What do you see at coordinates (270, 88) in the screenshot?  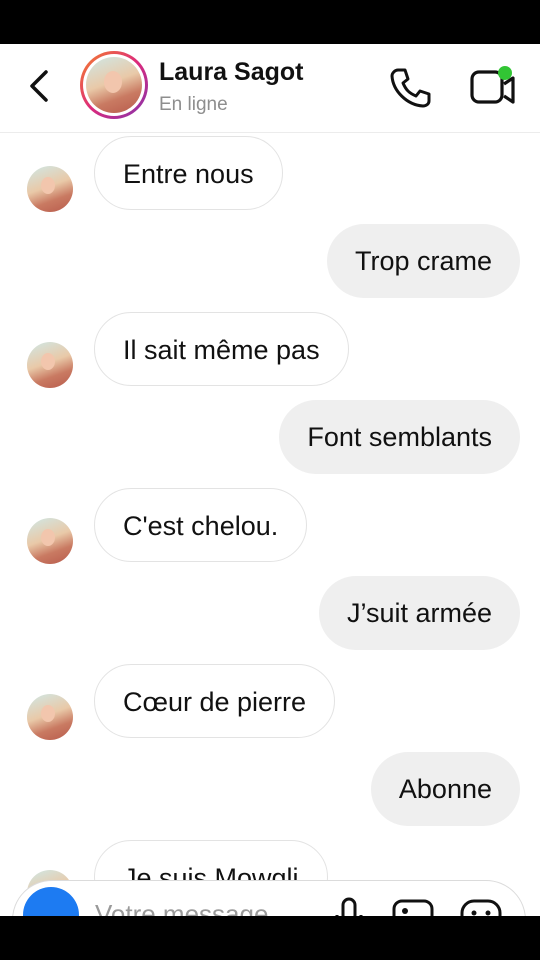 I see `chat-header: Laura Sagot En ligne` at bounding box center [270, 88].